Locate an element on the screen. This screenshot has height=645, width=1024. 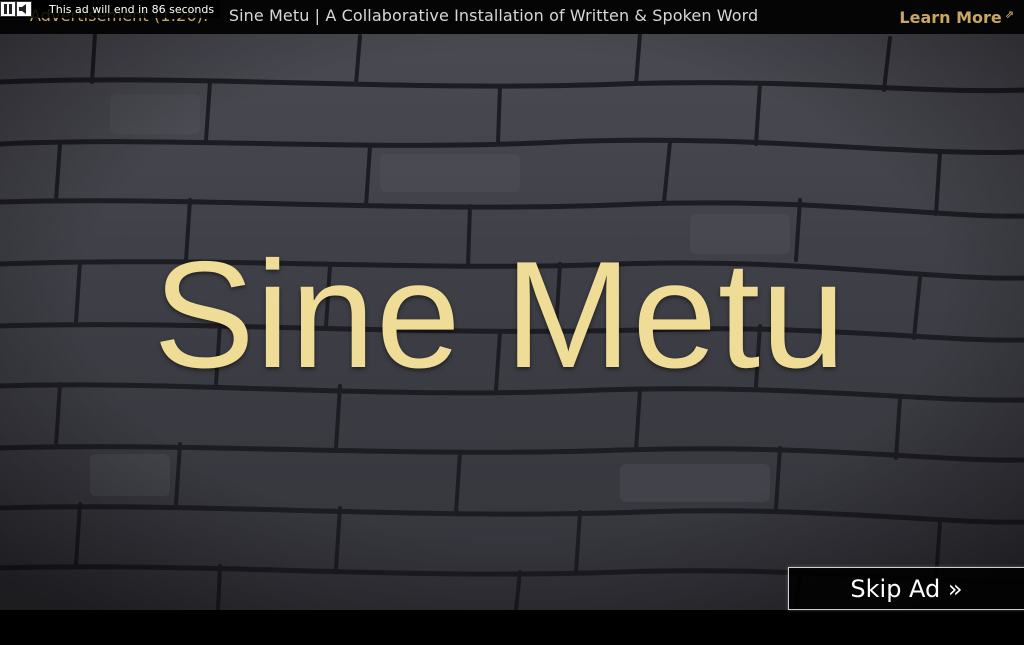
skip-ad-button: Skip Ad » is located at coordinates (906, 588).